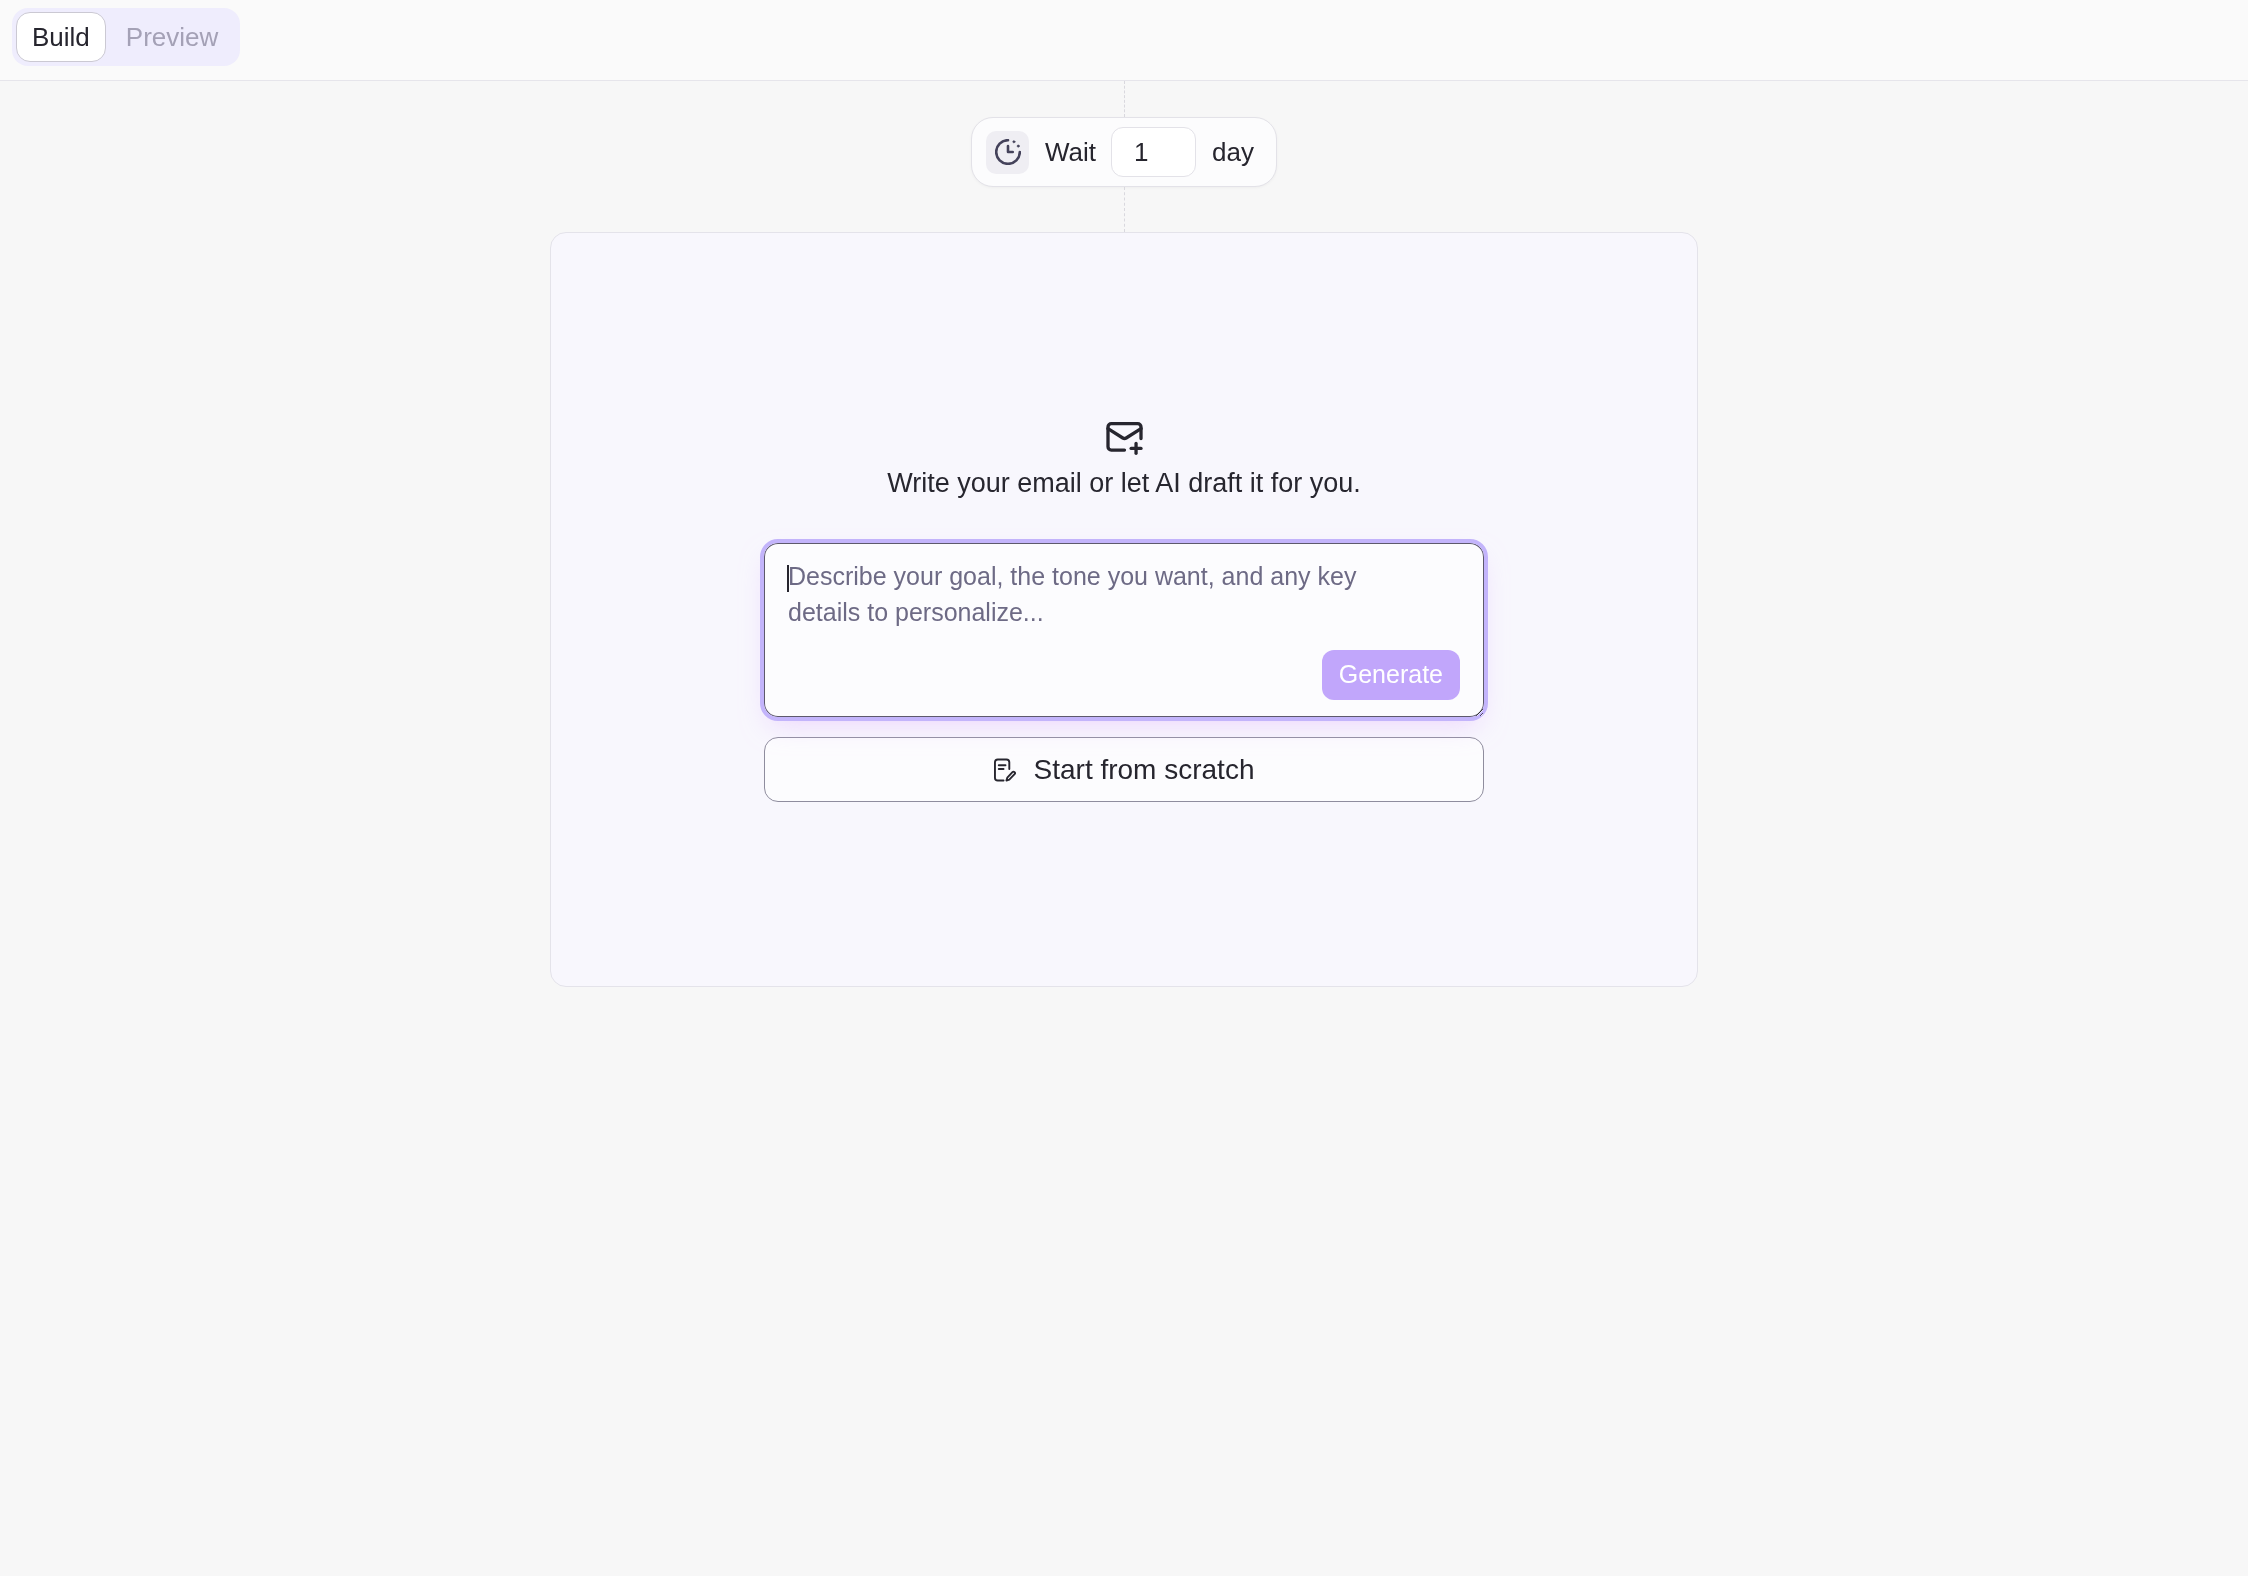 This screenshot has width=2248, height=1576. Describe the element at coordinates (1233, 152) in the screenshot. I see `wait-unit-label: day` at that location.